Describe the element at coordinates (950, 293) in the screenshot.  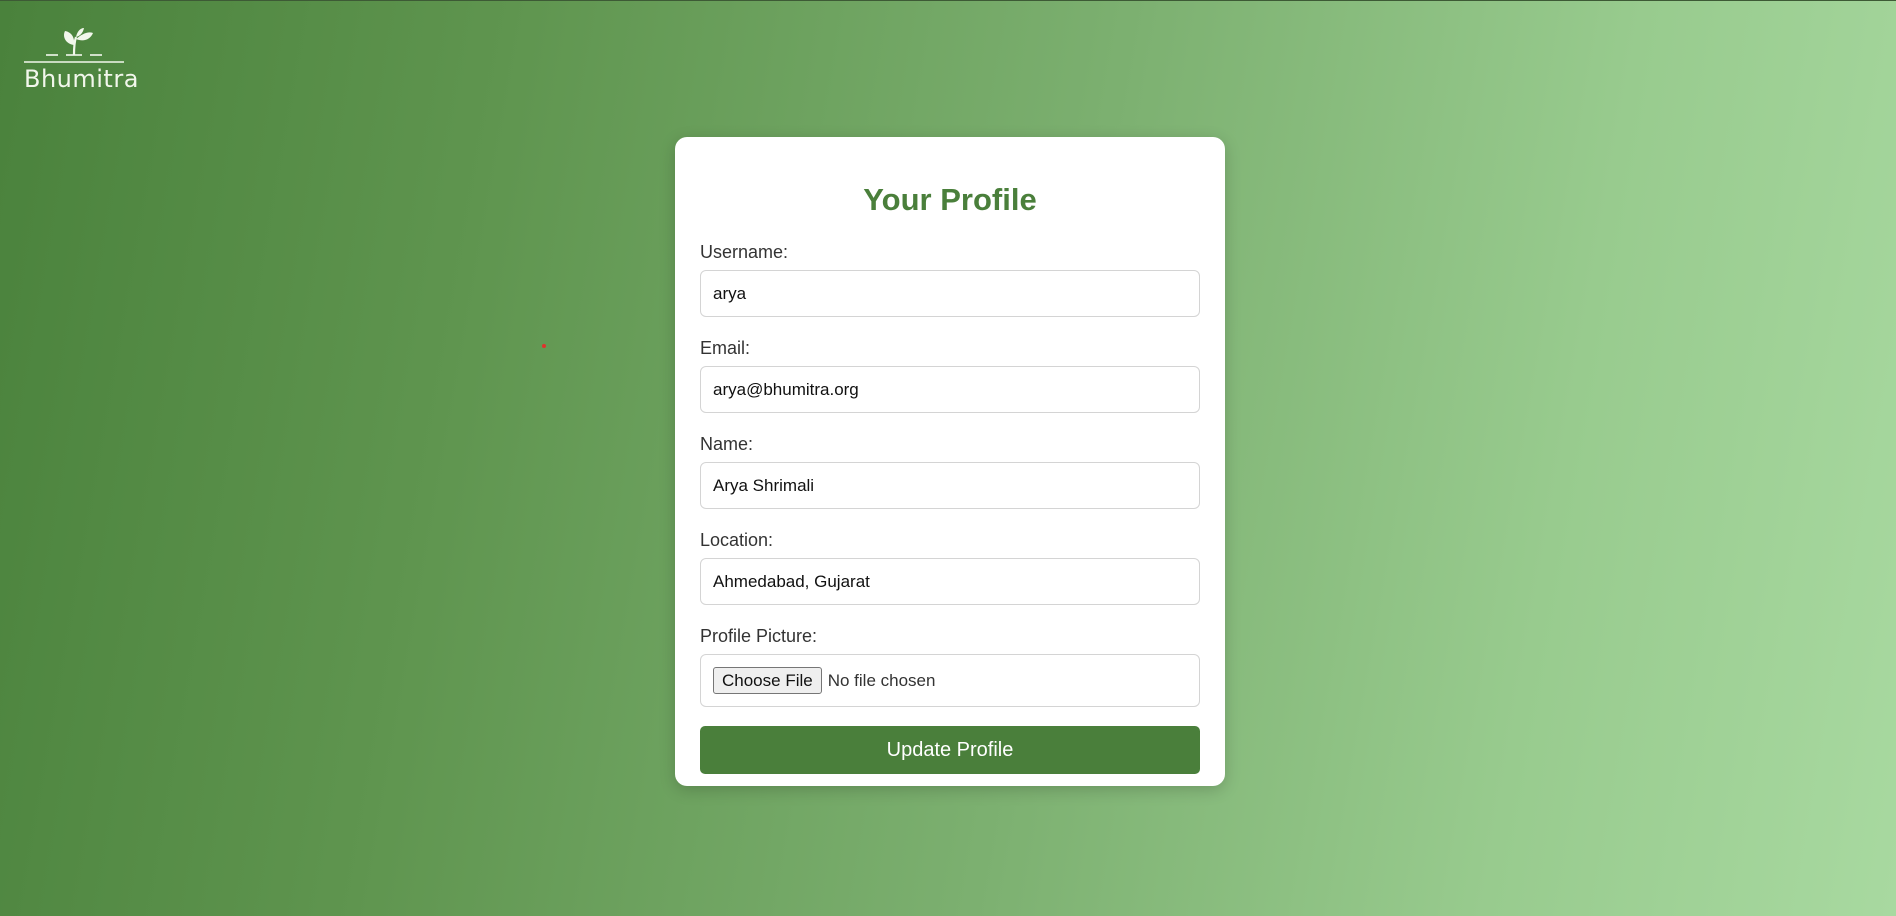
I see `username-input` at that location.